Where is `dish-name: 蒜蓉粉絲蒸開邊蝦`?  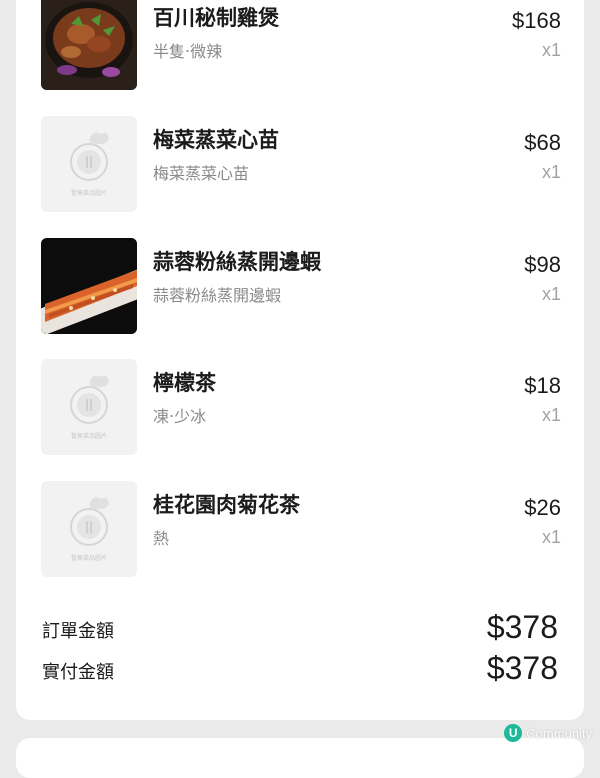 dish-name: 蒜蓉粉絲蒸開邊蝦 is located at coordinates (237, 262).